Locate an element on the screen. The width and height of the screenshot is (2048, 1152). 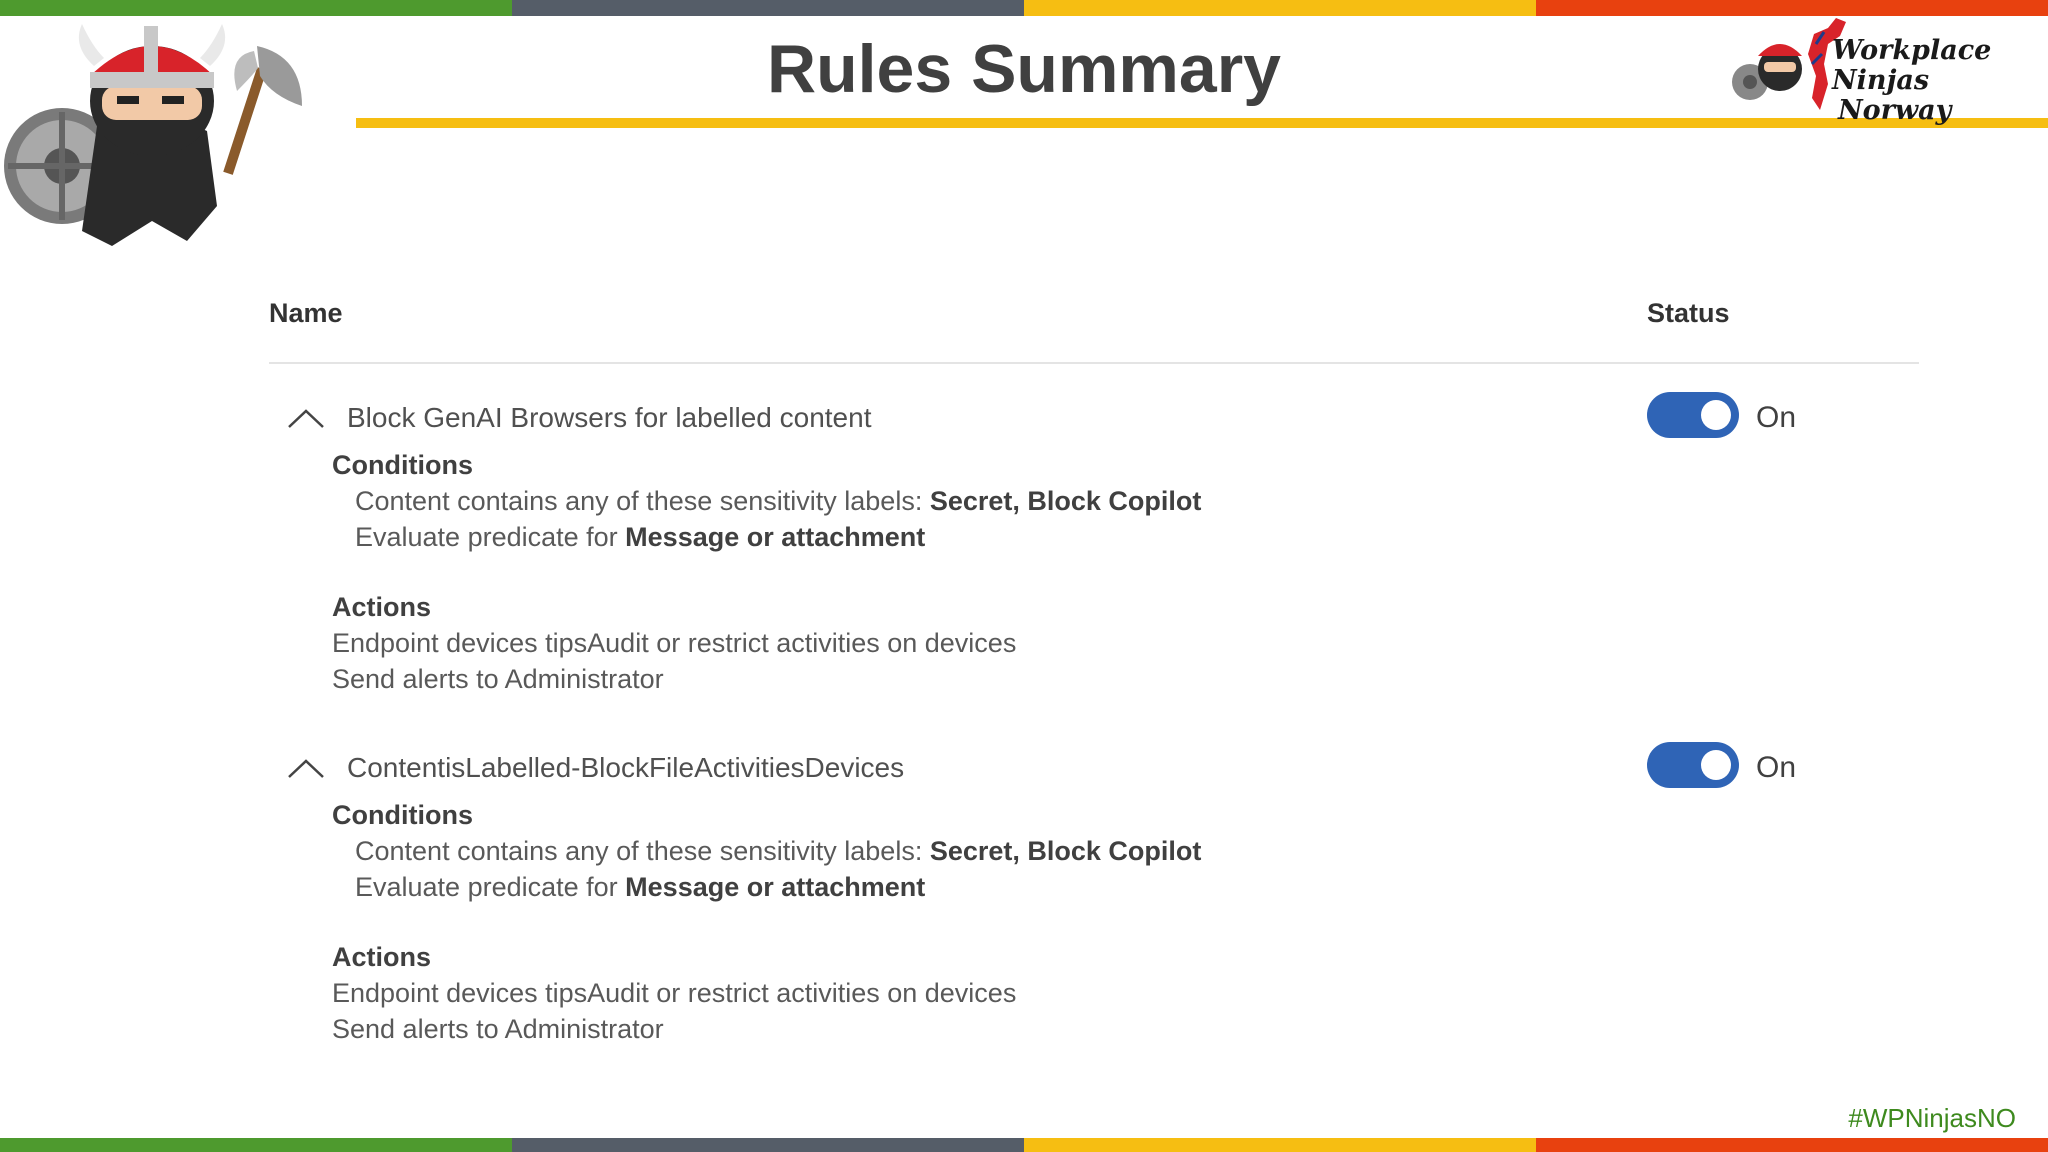
brand-line-1: Workplace Ninjas is located at coordinates (1912, 65).